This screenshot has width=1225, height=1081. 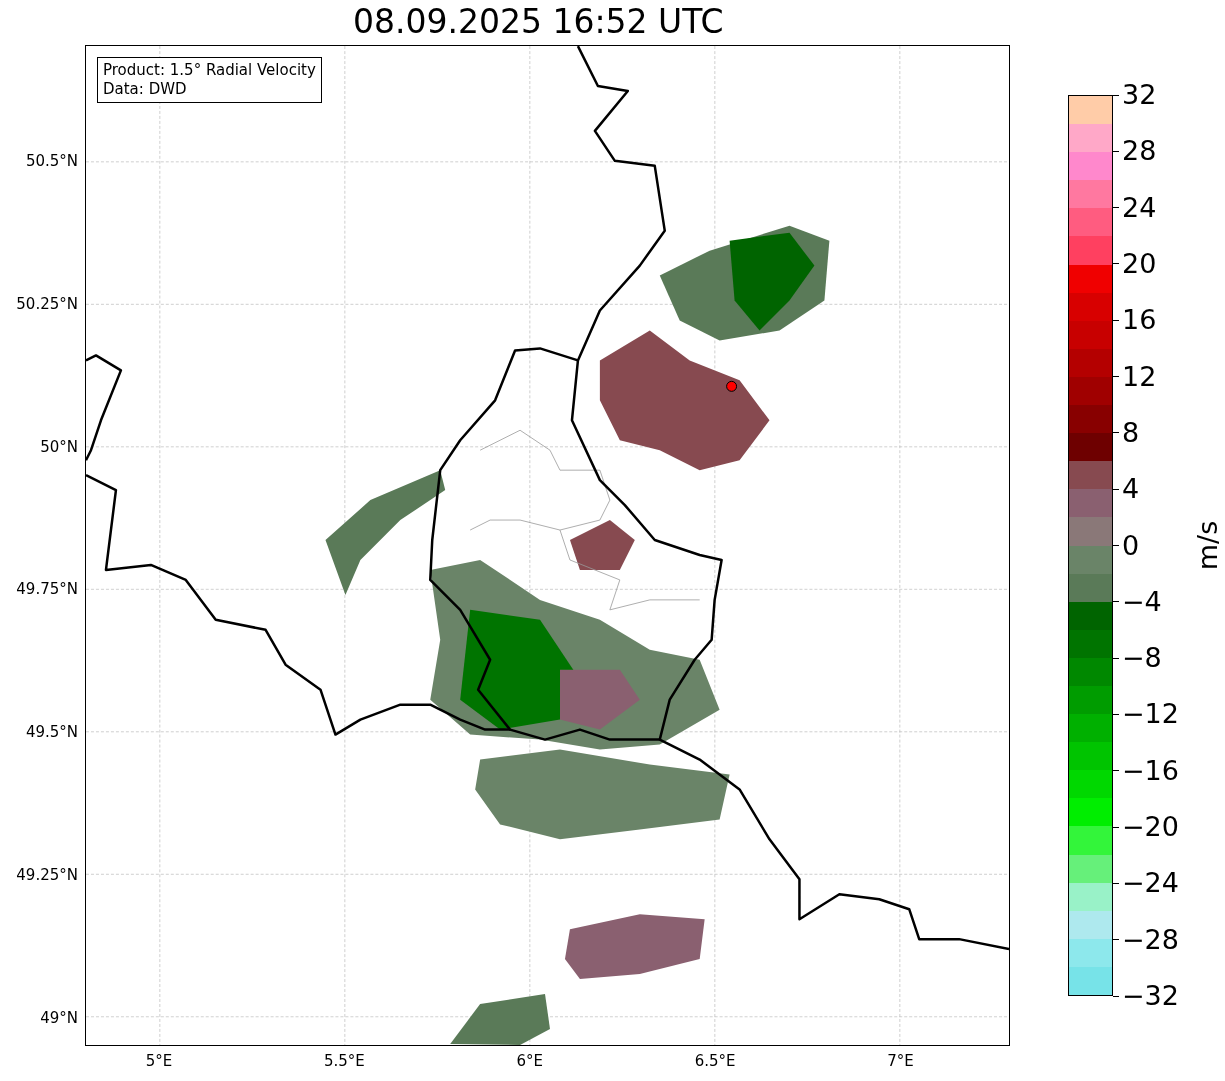 What do you see at coordinates (715, 1061) in the screenshot?
I see `axis-tick-label: 6.5°E` at bounding box center [715, 1061].